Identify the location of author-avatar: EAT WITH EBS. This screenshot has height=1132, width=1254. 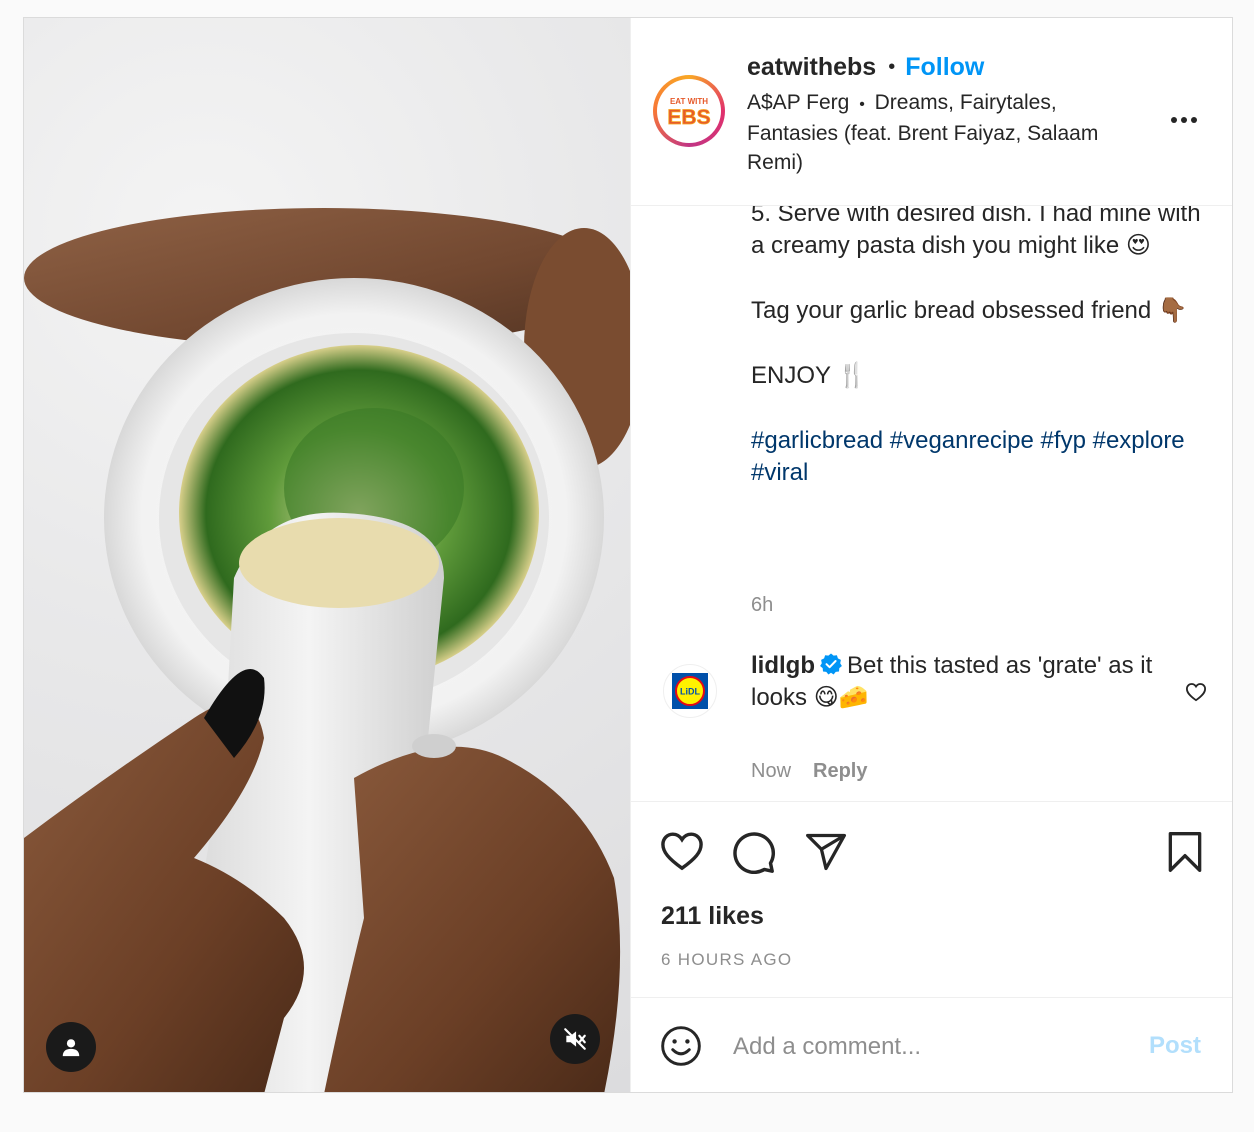
(689, 111).